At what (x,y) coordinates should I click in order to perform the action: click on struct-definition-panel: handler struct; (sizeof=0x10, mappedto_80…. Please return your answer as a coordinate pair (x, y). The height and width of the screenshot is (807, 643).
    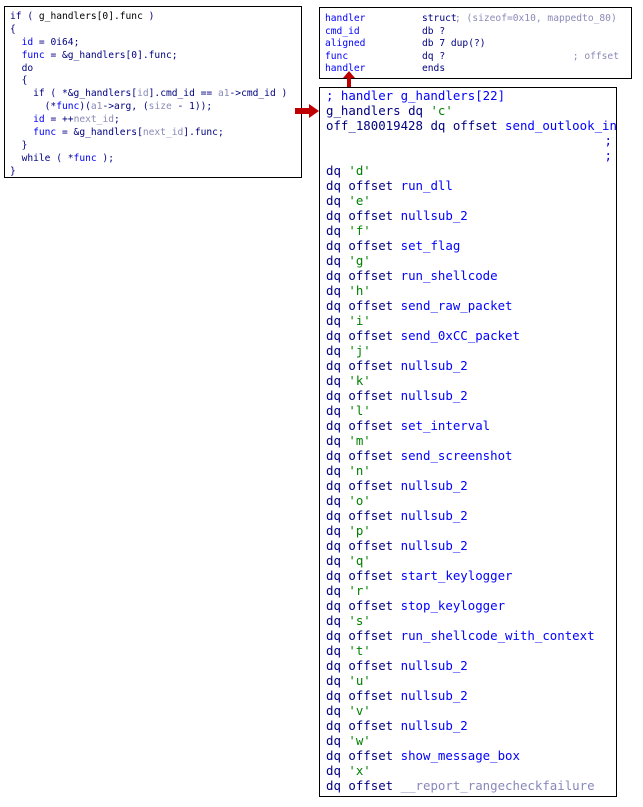
    Looking at the image, I should click on (475, 43).